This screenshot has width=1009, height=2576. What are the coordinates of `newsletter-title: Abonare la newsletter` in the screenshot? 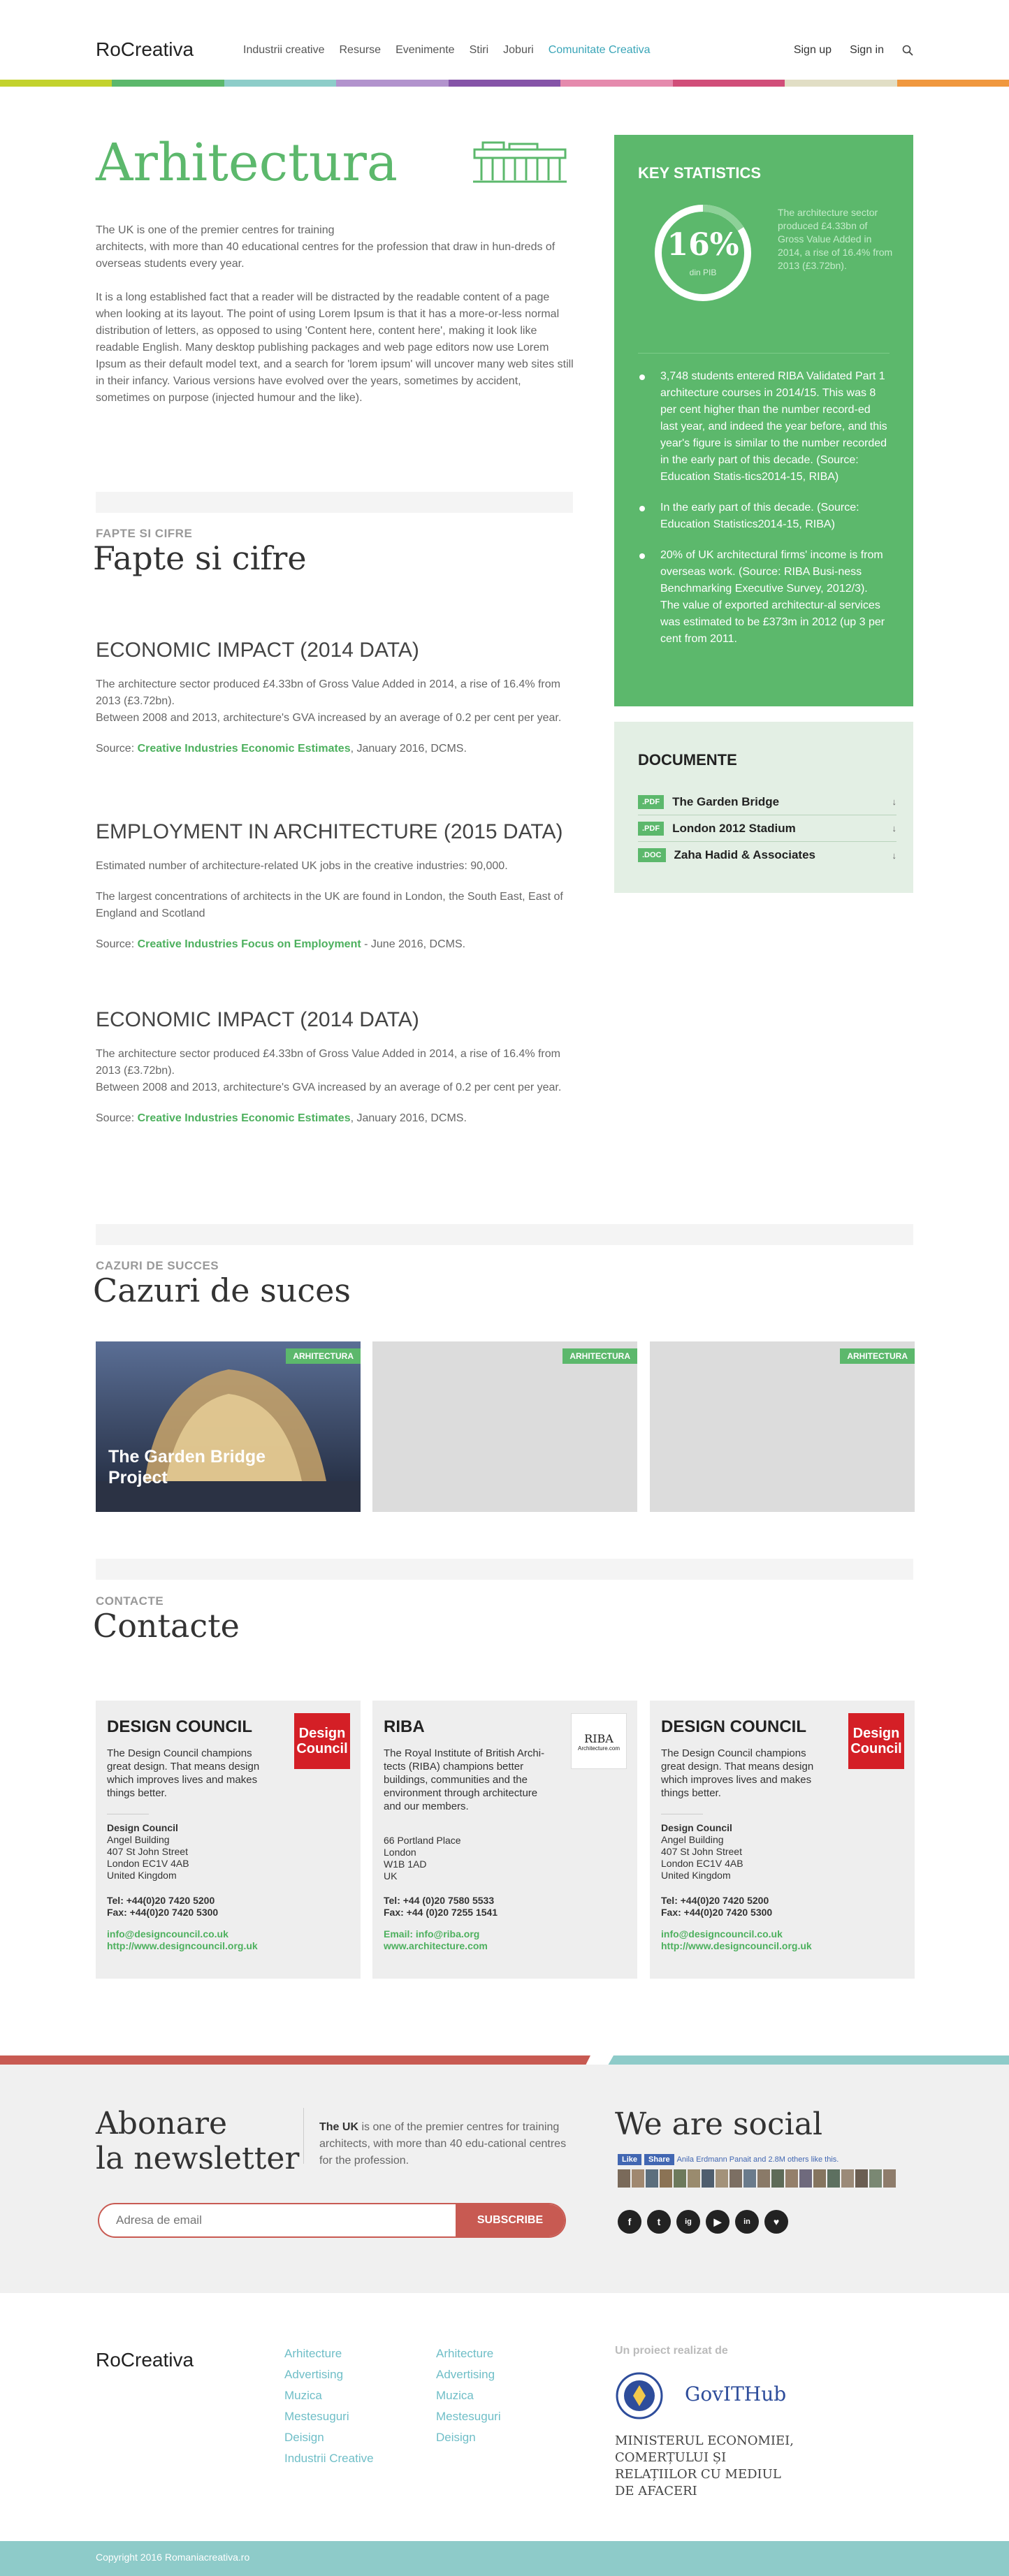 It's located at (198, 2141).